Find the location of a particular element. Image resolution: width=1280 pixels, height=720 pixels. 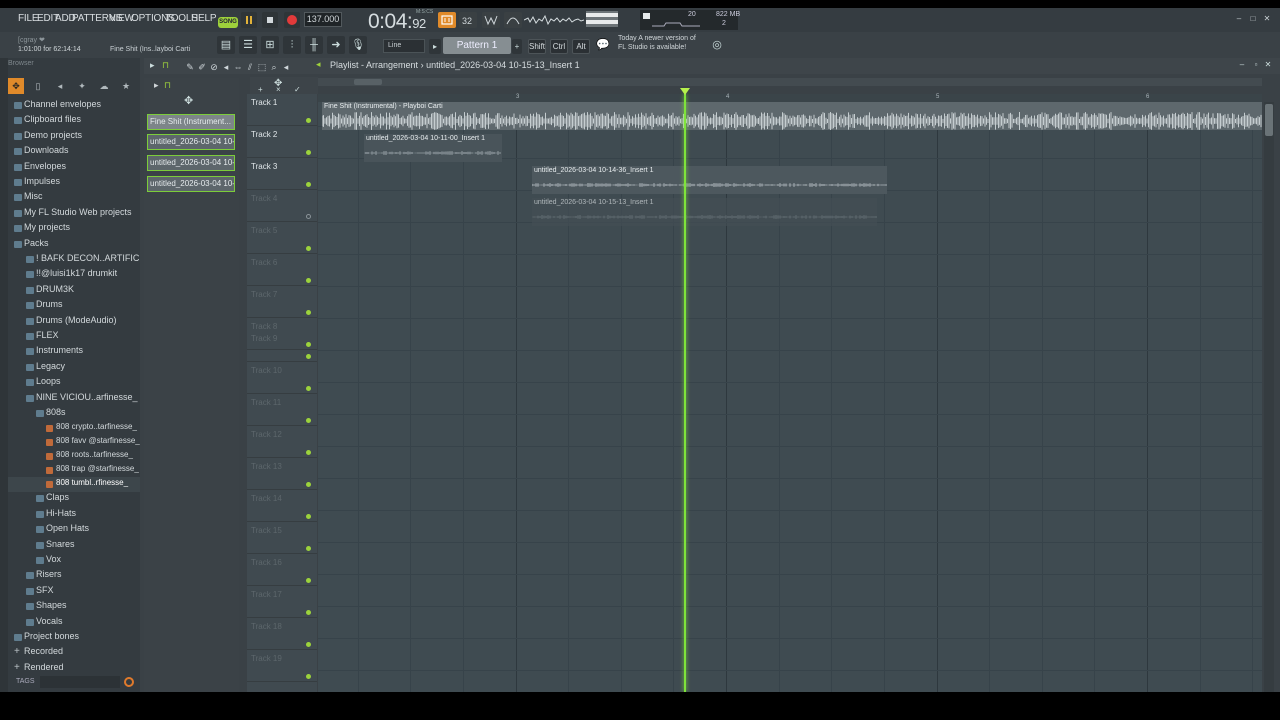

maximize-button: □ is located at coordinates (1253, 18).